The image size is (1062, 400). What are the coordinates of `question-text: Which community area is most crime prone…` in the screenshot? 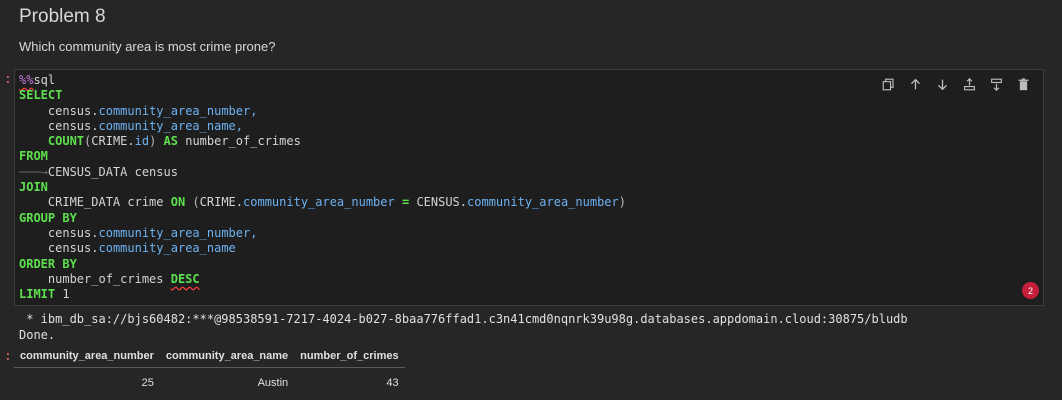 It's located at (147, 46).